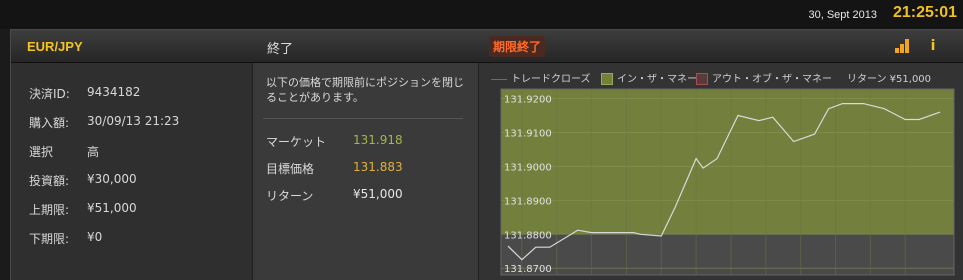  What do you see at coordinates (55, 46) in the screenshot?
I see `currency-pair: EUR/JPY` at bounding box center [55, 46].